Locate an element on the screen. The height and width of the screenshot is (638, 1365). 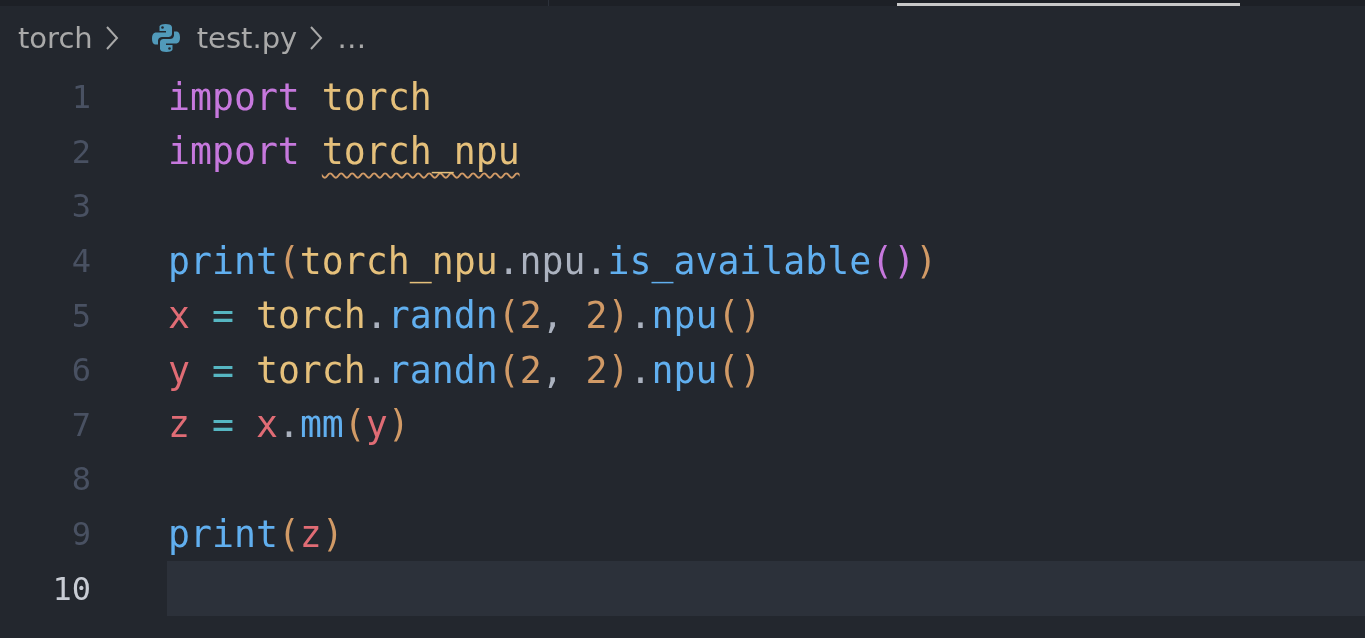
code-line: import torch is located at coordinates (300, 97).